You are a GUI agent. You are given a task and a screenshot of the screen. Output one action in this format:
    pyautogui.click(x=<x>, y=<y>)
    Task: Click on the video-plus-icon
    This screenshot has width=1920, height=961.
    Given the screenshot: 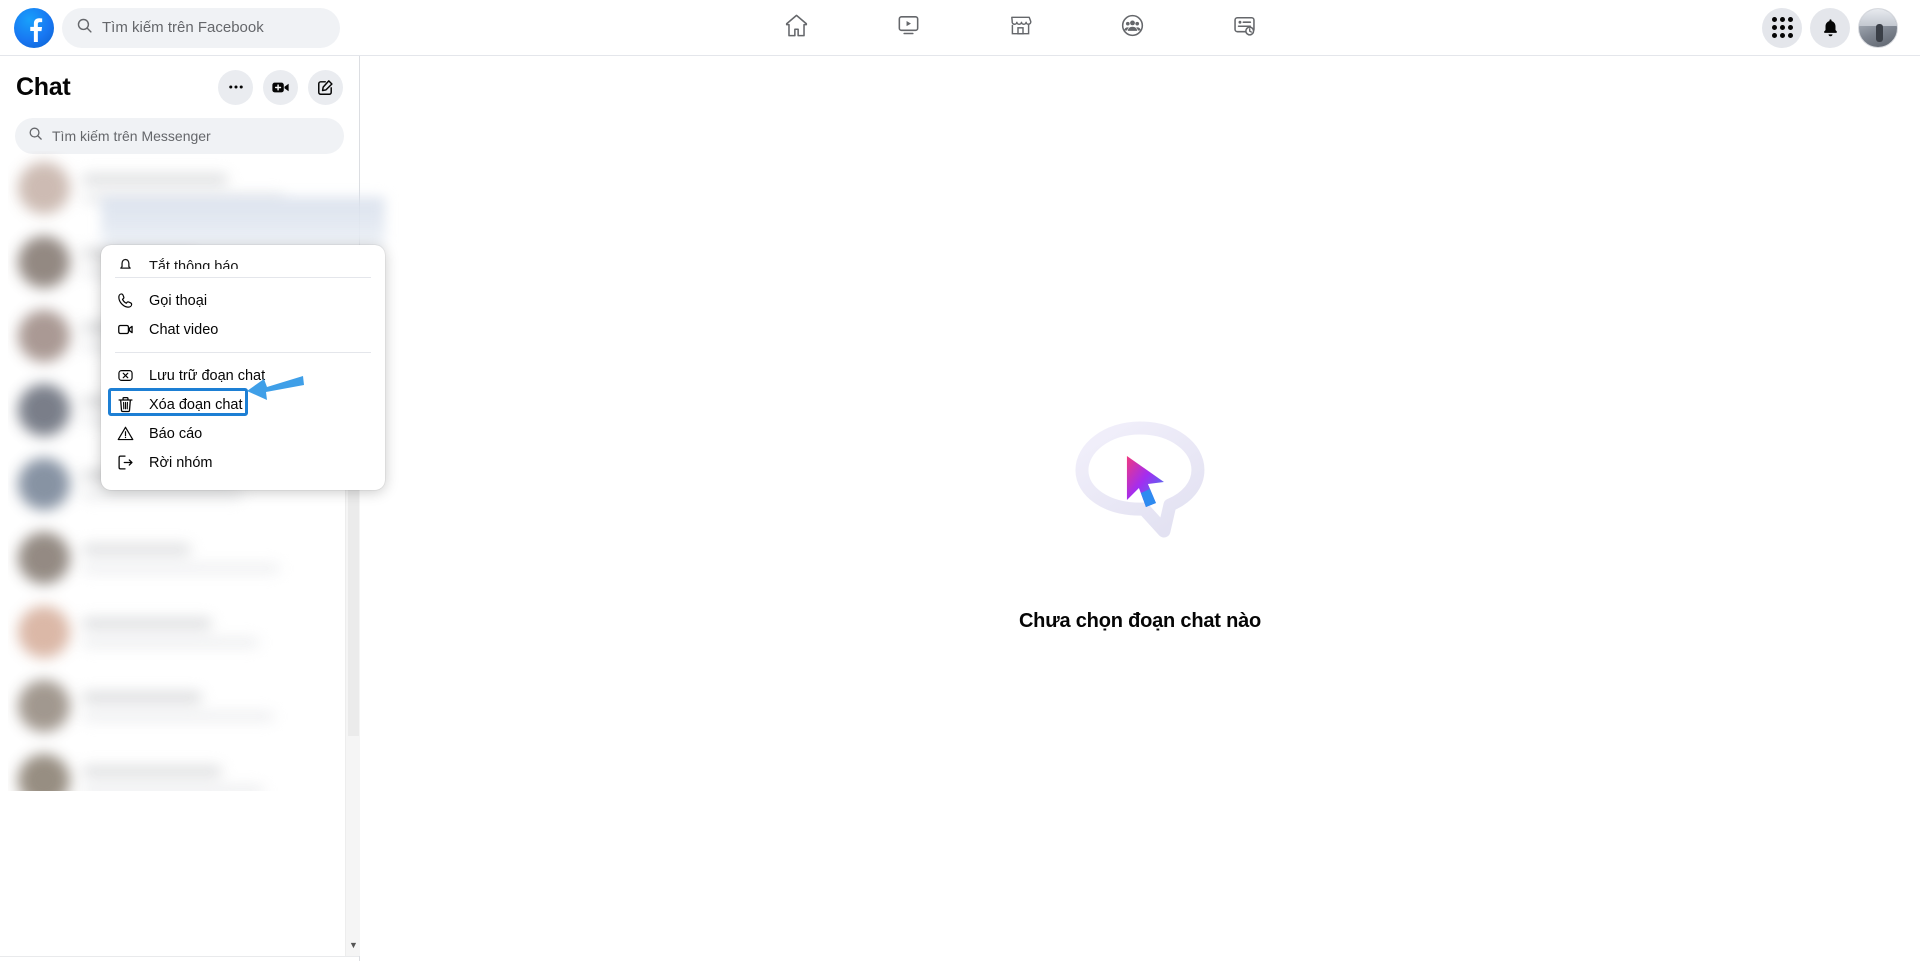 What is the action you would take?
    pyautogui.click(x=280, y=87)
    